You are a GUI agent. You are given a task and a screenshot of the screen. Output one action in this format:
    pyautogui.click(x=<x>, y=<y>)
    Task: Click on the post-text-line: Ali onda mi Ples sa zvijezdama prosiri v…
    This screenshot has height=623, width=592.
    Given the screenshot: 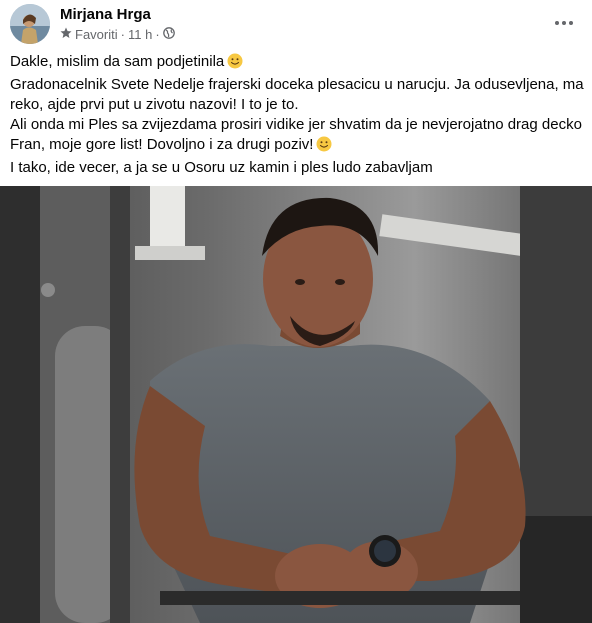 What is the action you would take?
    pyautogui.click(x=298, y=136)
    